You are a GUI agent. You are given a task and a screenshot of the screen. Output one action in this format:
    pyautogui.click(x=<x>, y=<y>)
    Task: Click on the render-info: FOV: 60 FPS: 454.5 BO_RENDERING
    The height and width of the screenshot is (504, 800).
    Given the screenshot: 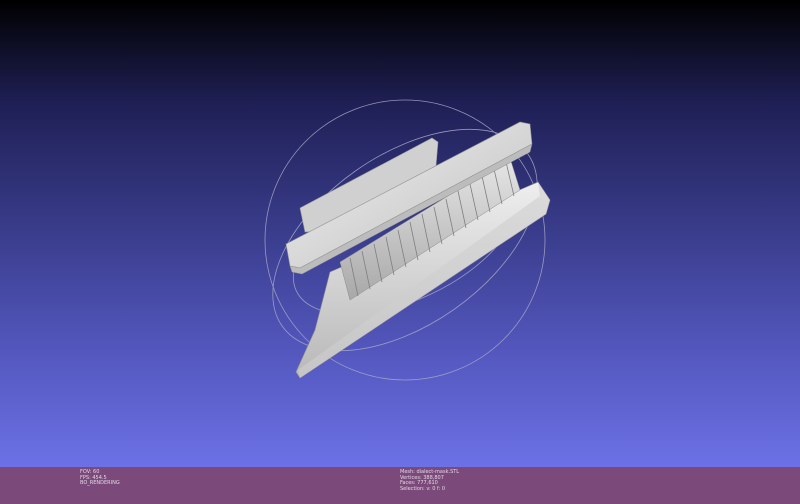 What is the action you would take?
    pyautogui.click(x=100, y=478)
    